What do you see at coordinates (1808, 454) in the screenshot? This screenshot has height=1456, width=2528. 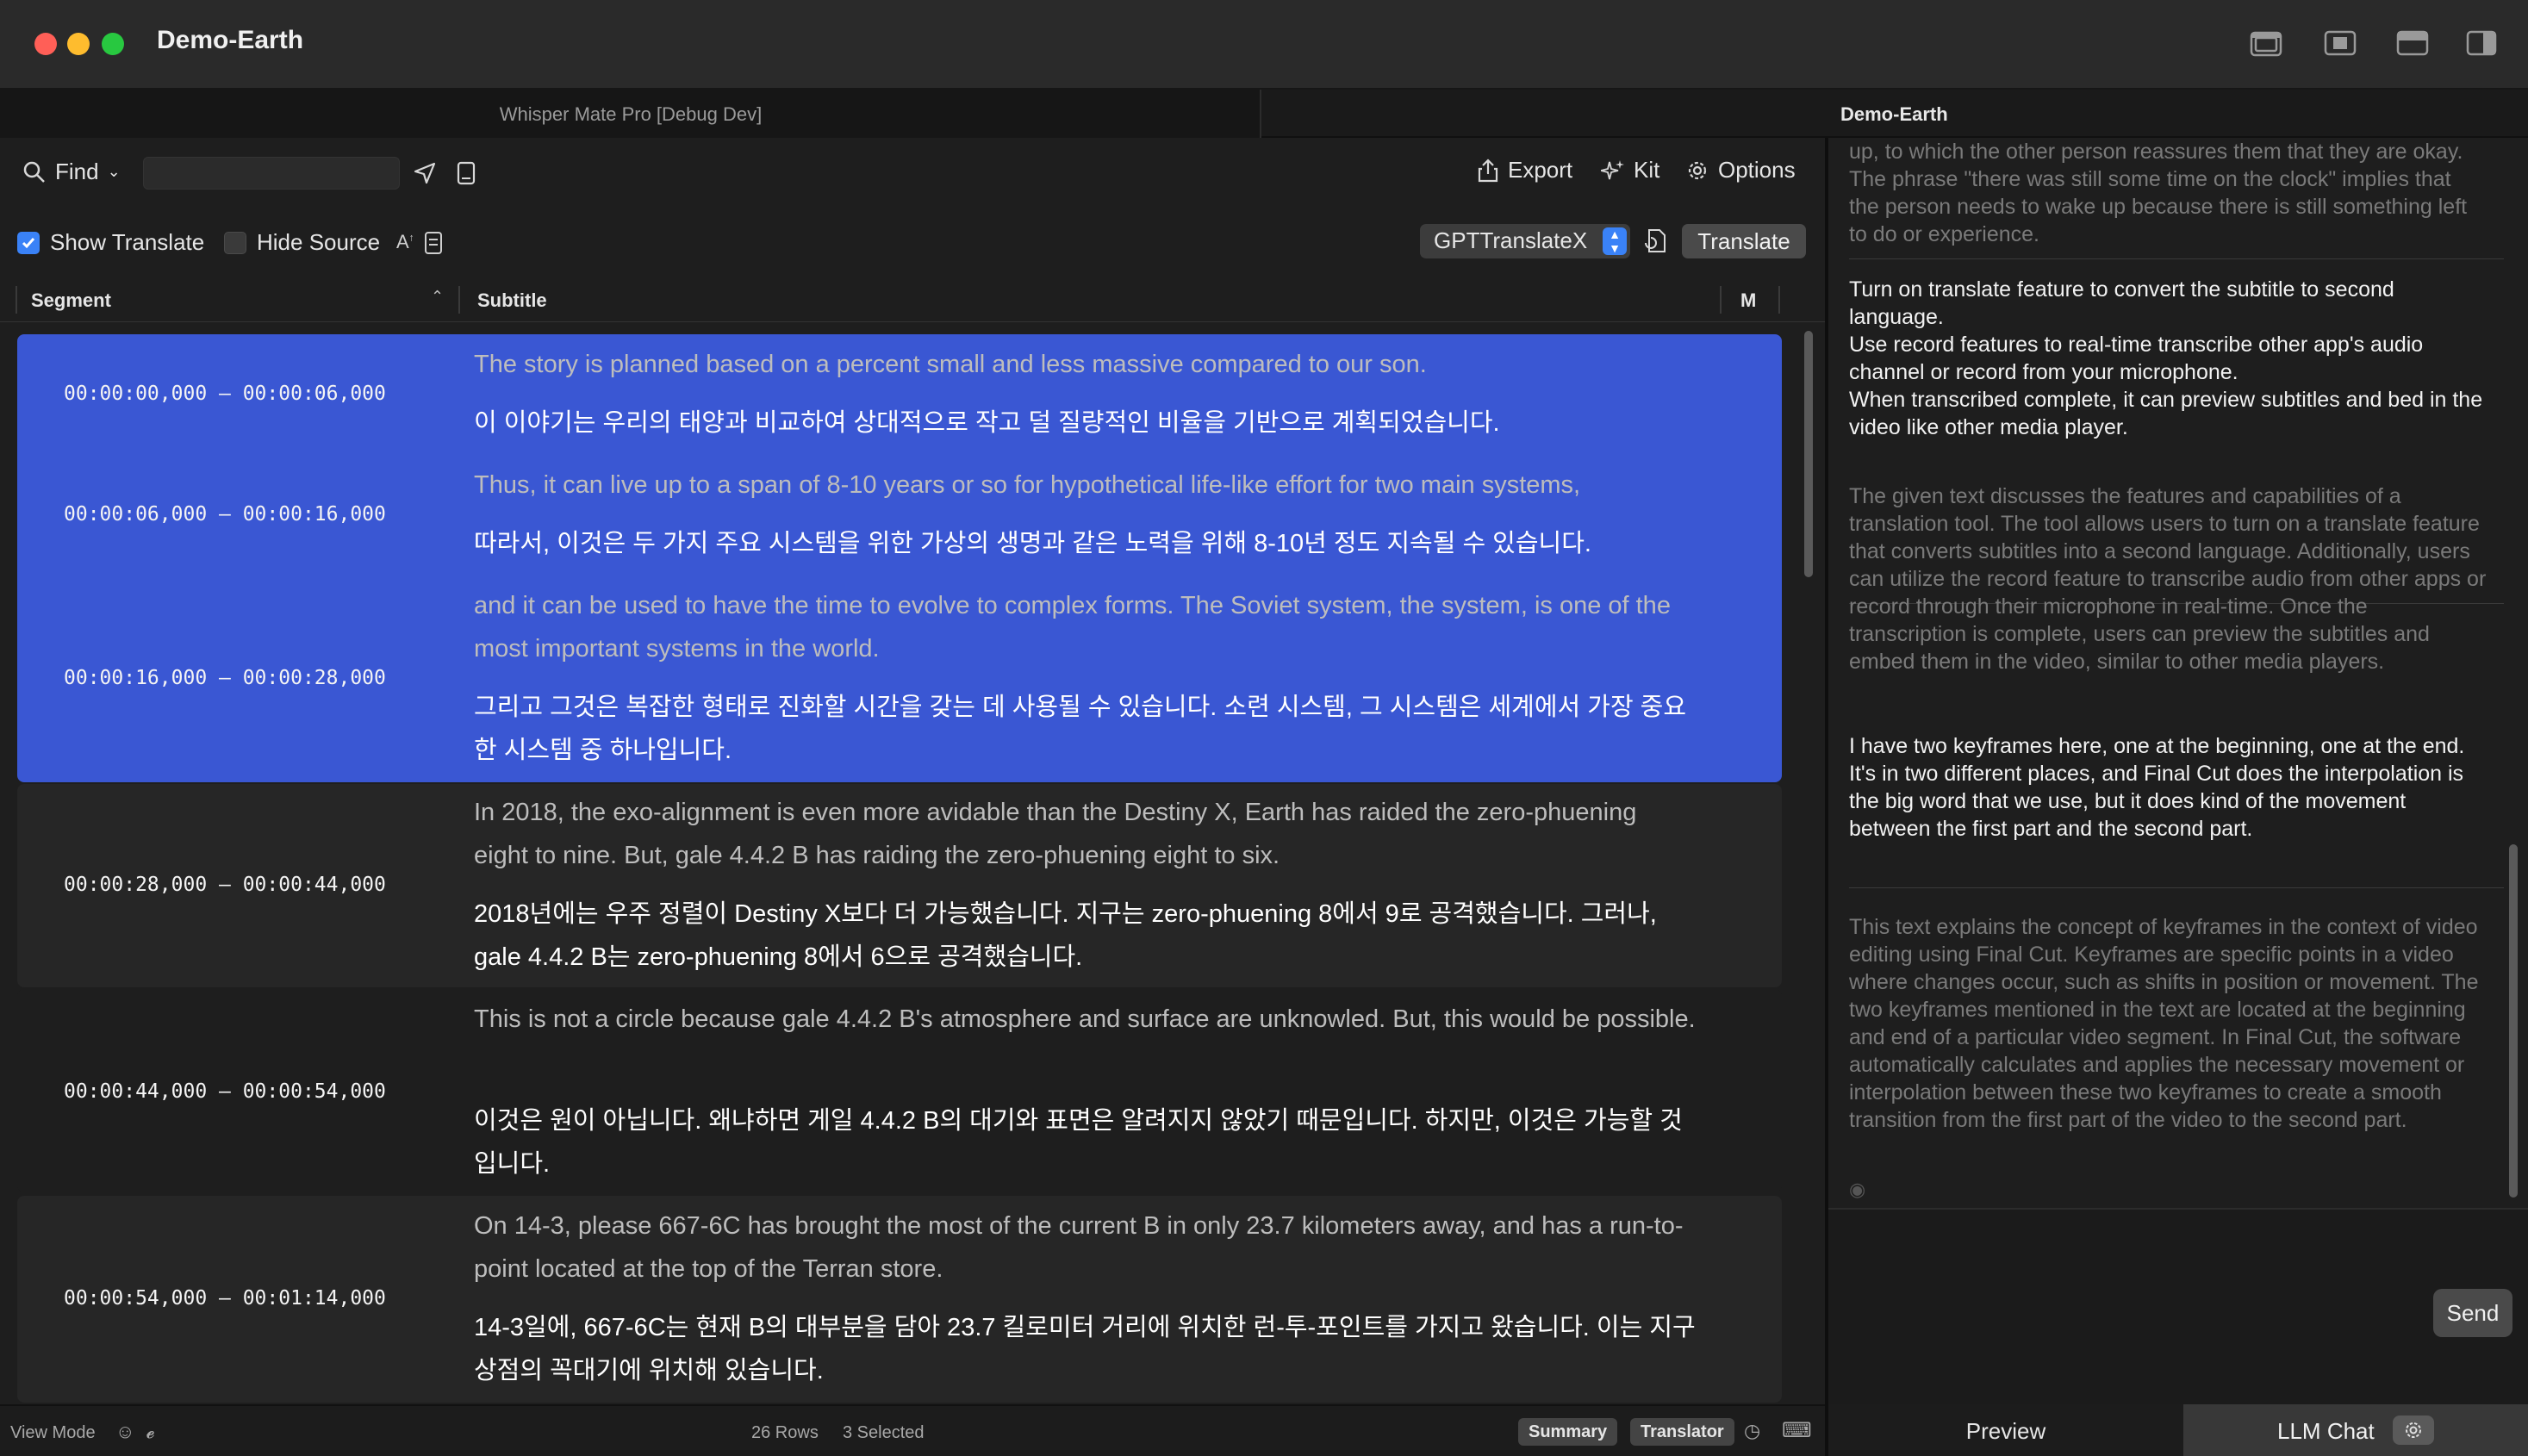 I see `table-scrollbar` at bounding box center [1808, 454].